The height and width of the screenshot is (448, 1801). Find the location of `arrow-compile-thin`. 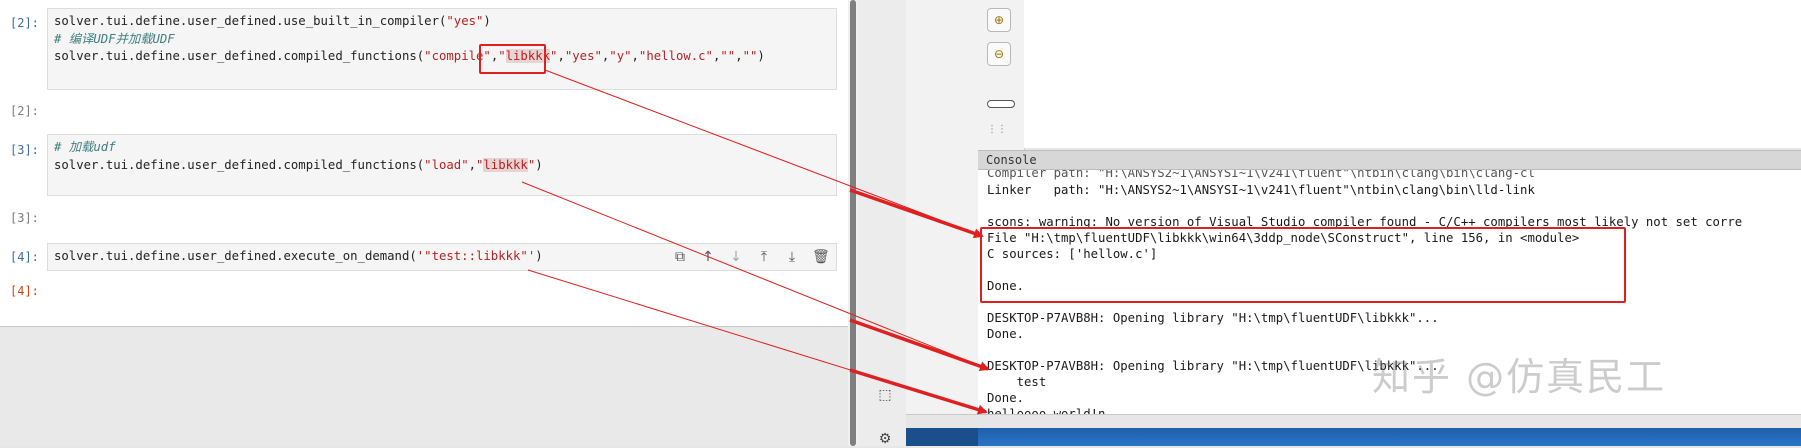

arrow-compile-thin is located at coordinates (763, 153).